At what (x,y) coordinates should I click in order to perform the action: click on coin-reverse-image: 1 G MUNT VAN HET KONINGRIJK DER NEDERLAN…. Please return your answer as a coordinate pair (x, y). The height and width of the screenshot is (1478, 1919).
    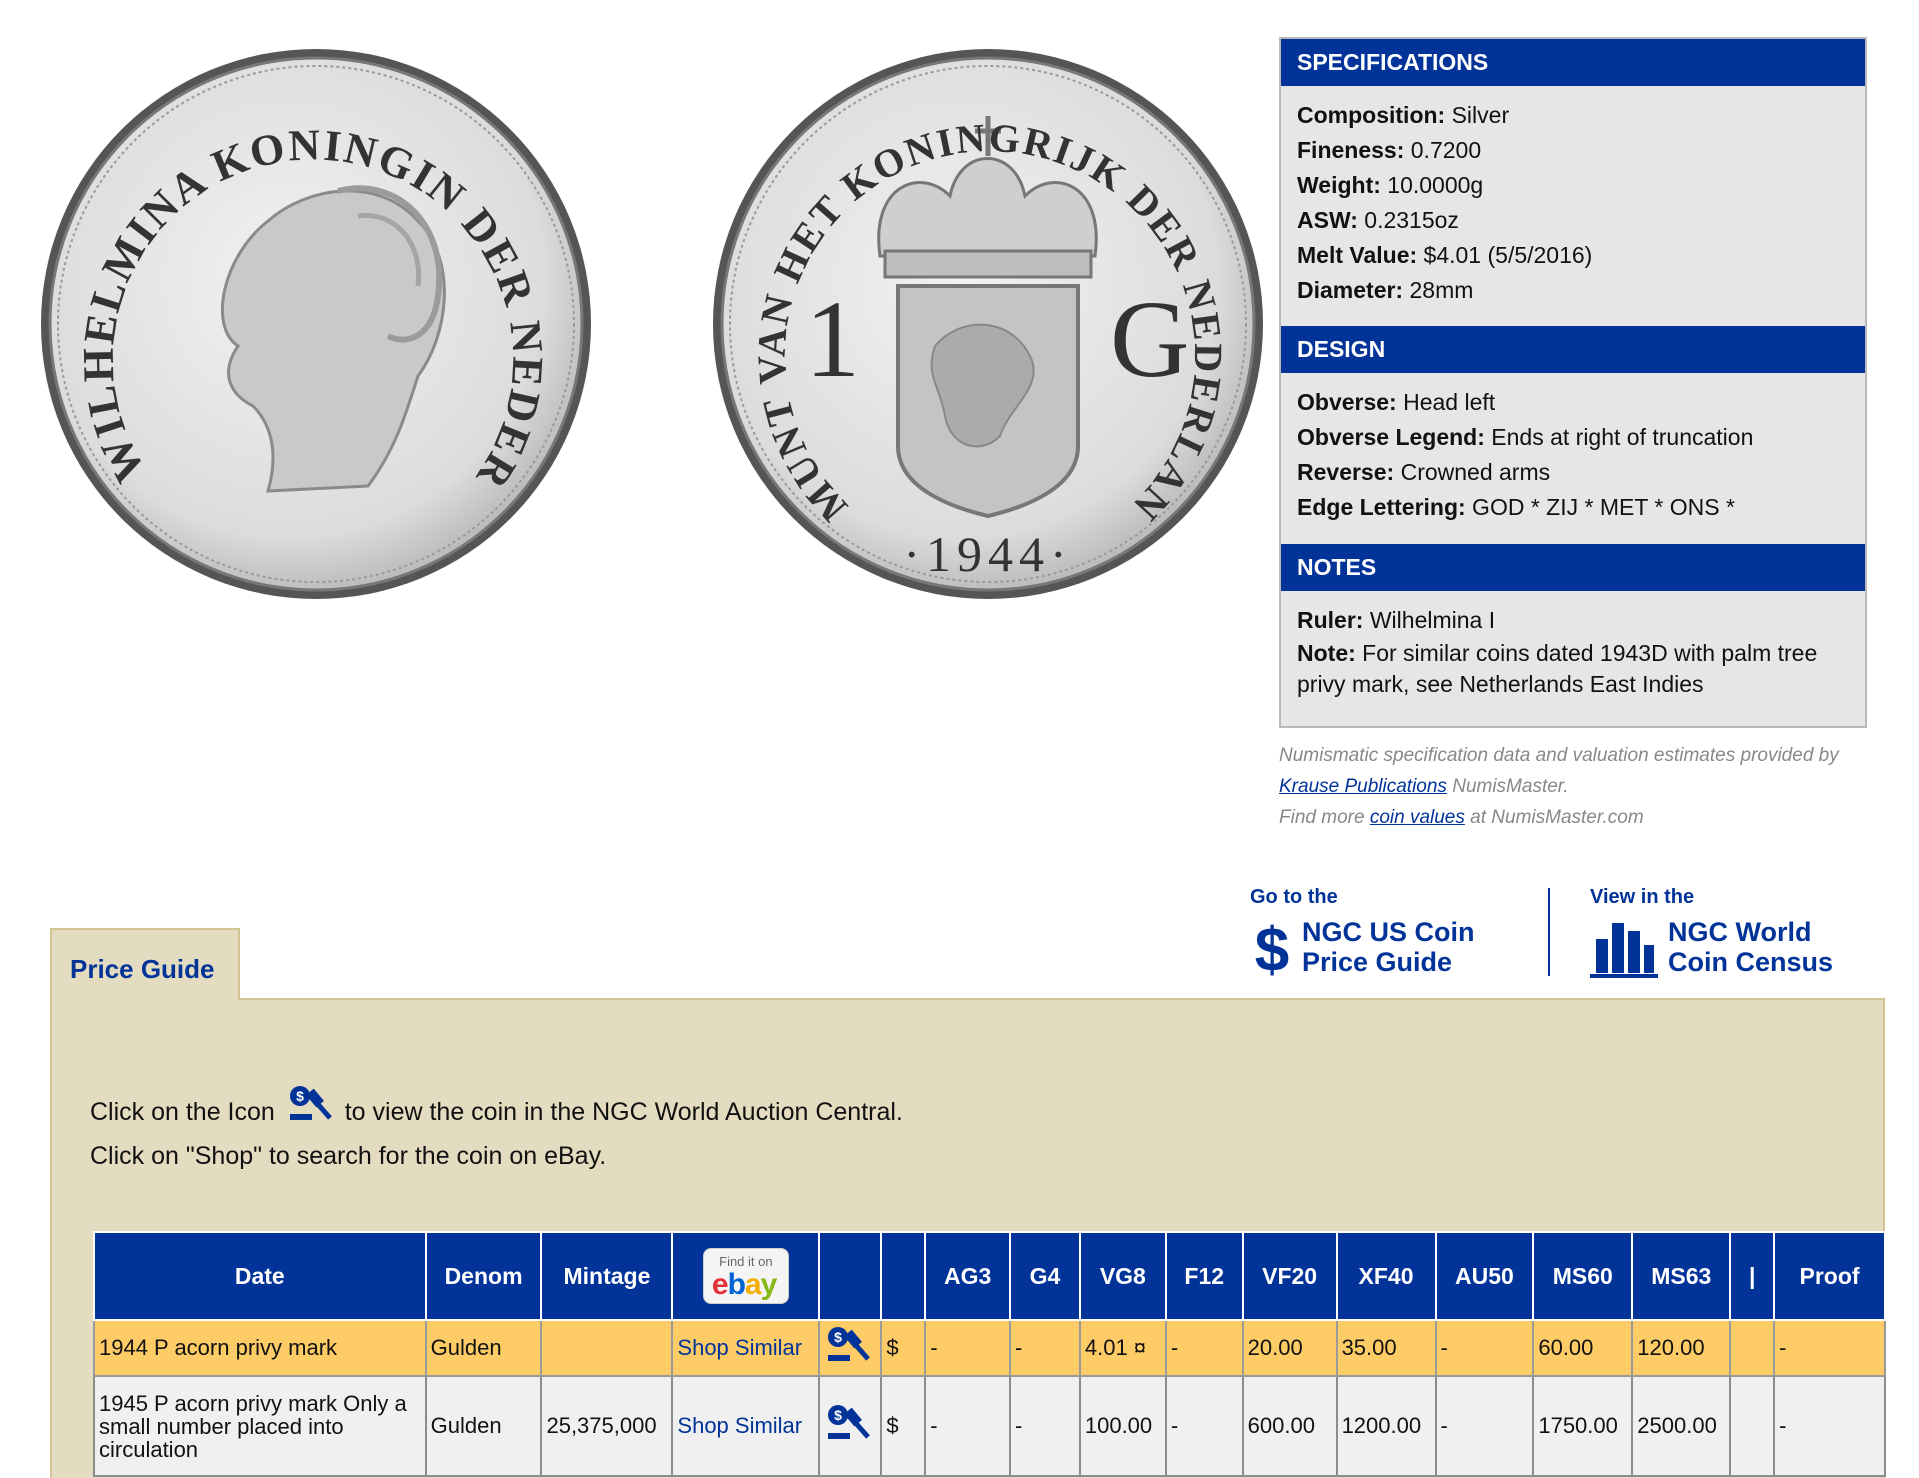
    Looking at the image, I should click on (988, 324).